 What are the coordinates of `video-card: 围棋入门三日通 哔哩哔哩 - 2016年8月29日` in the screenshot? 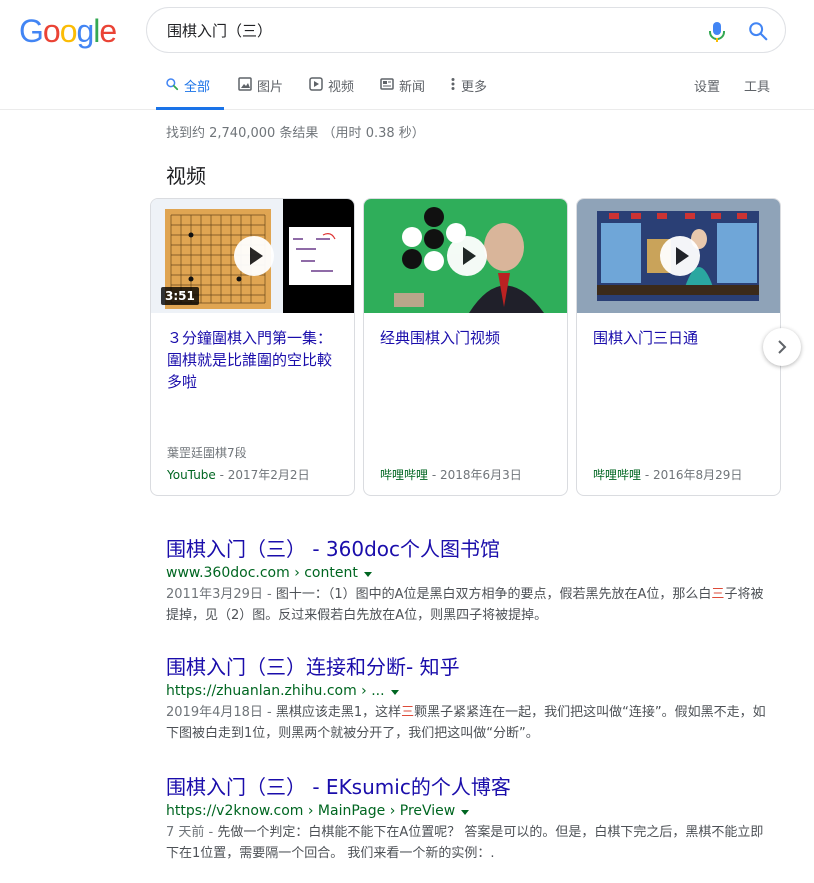 It's located at (678, 347).